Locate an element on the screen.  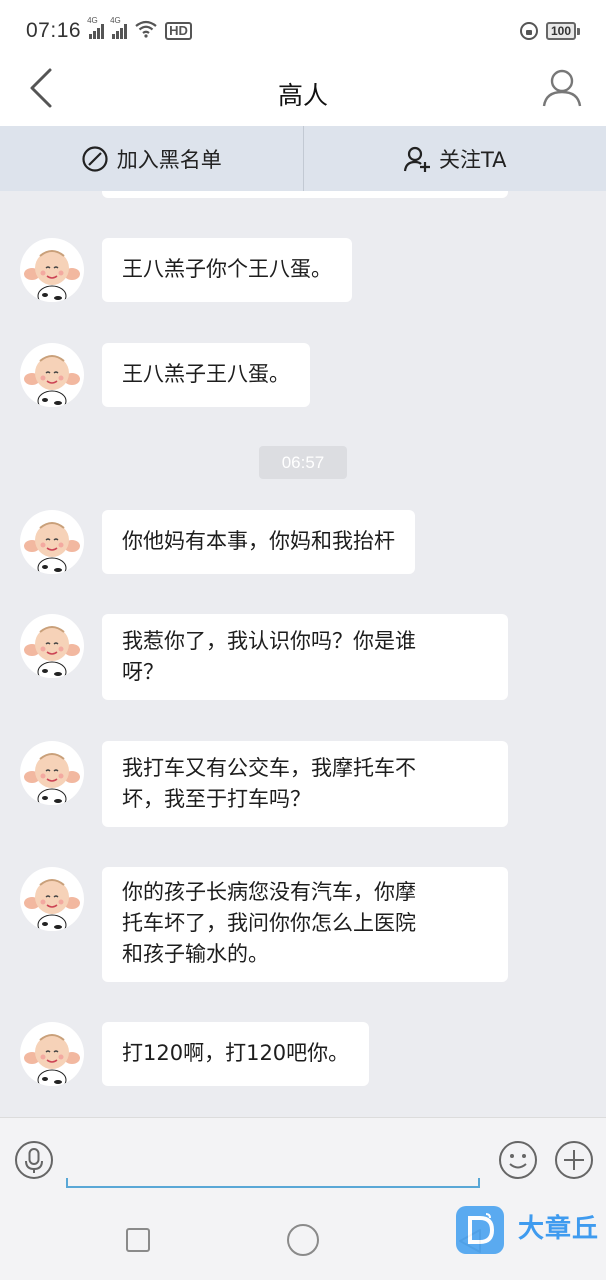
message-text: 你的孩子长病您没有汽车，你摩 托车坏了，我问你你怎么上医院 和孩子输水的。 is located at coordinates (269, 923).